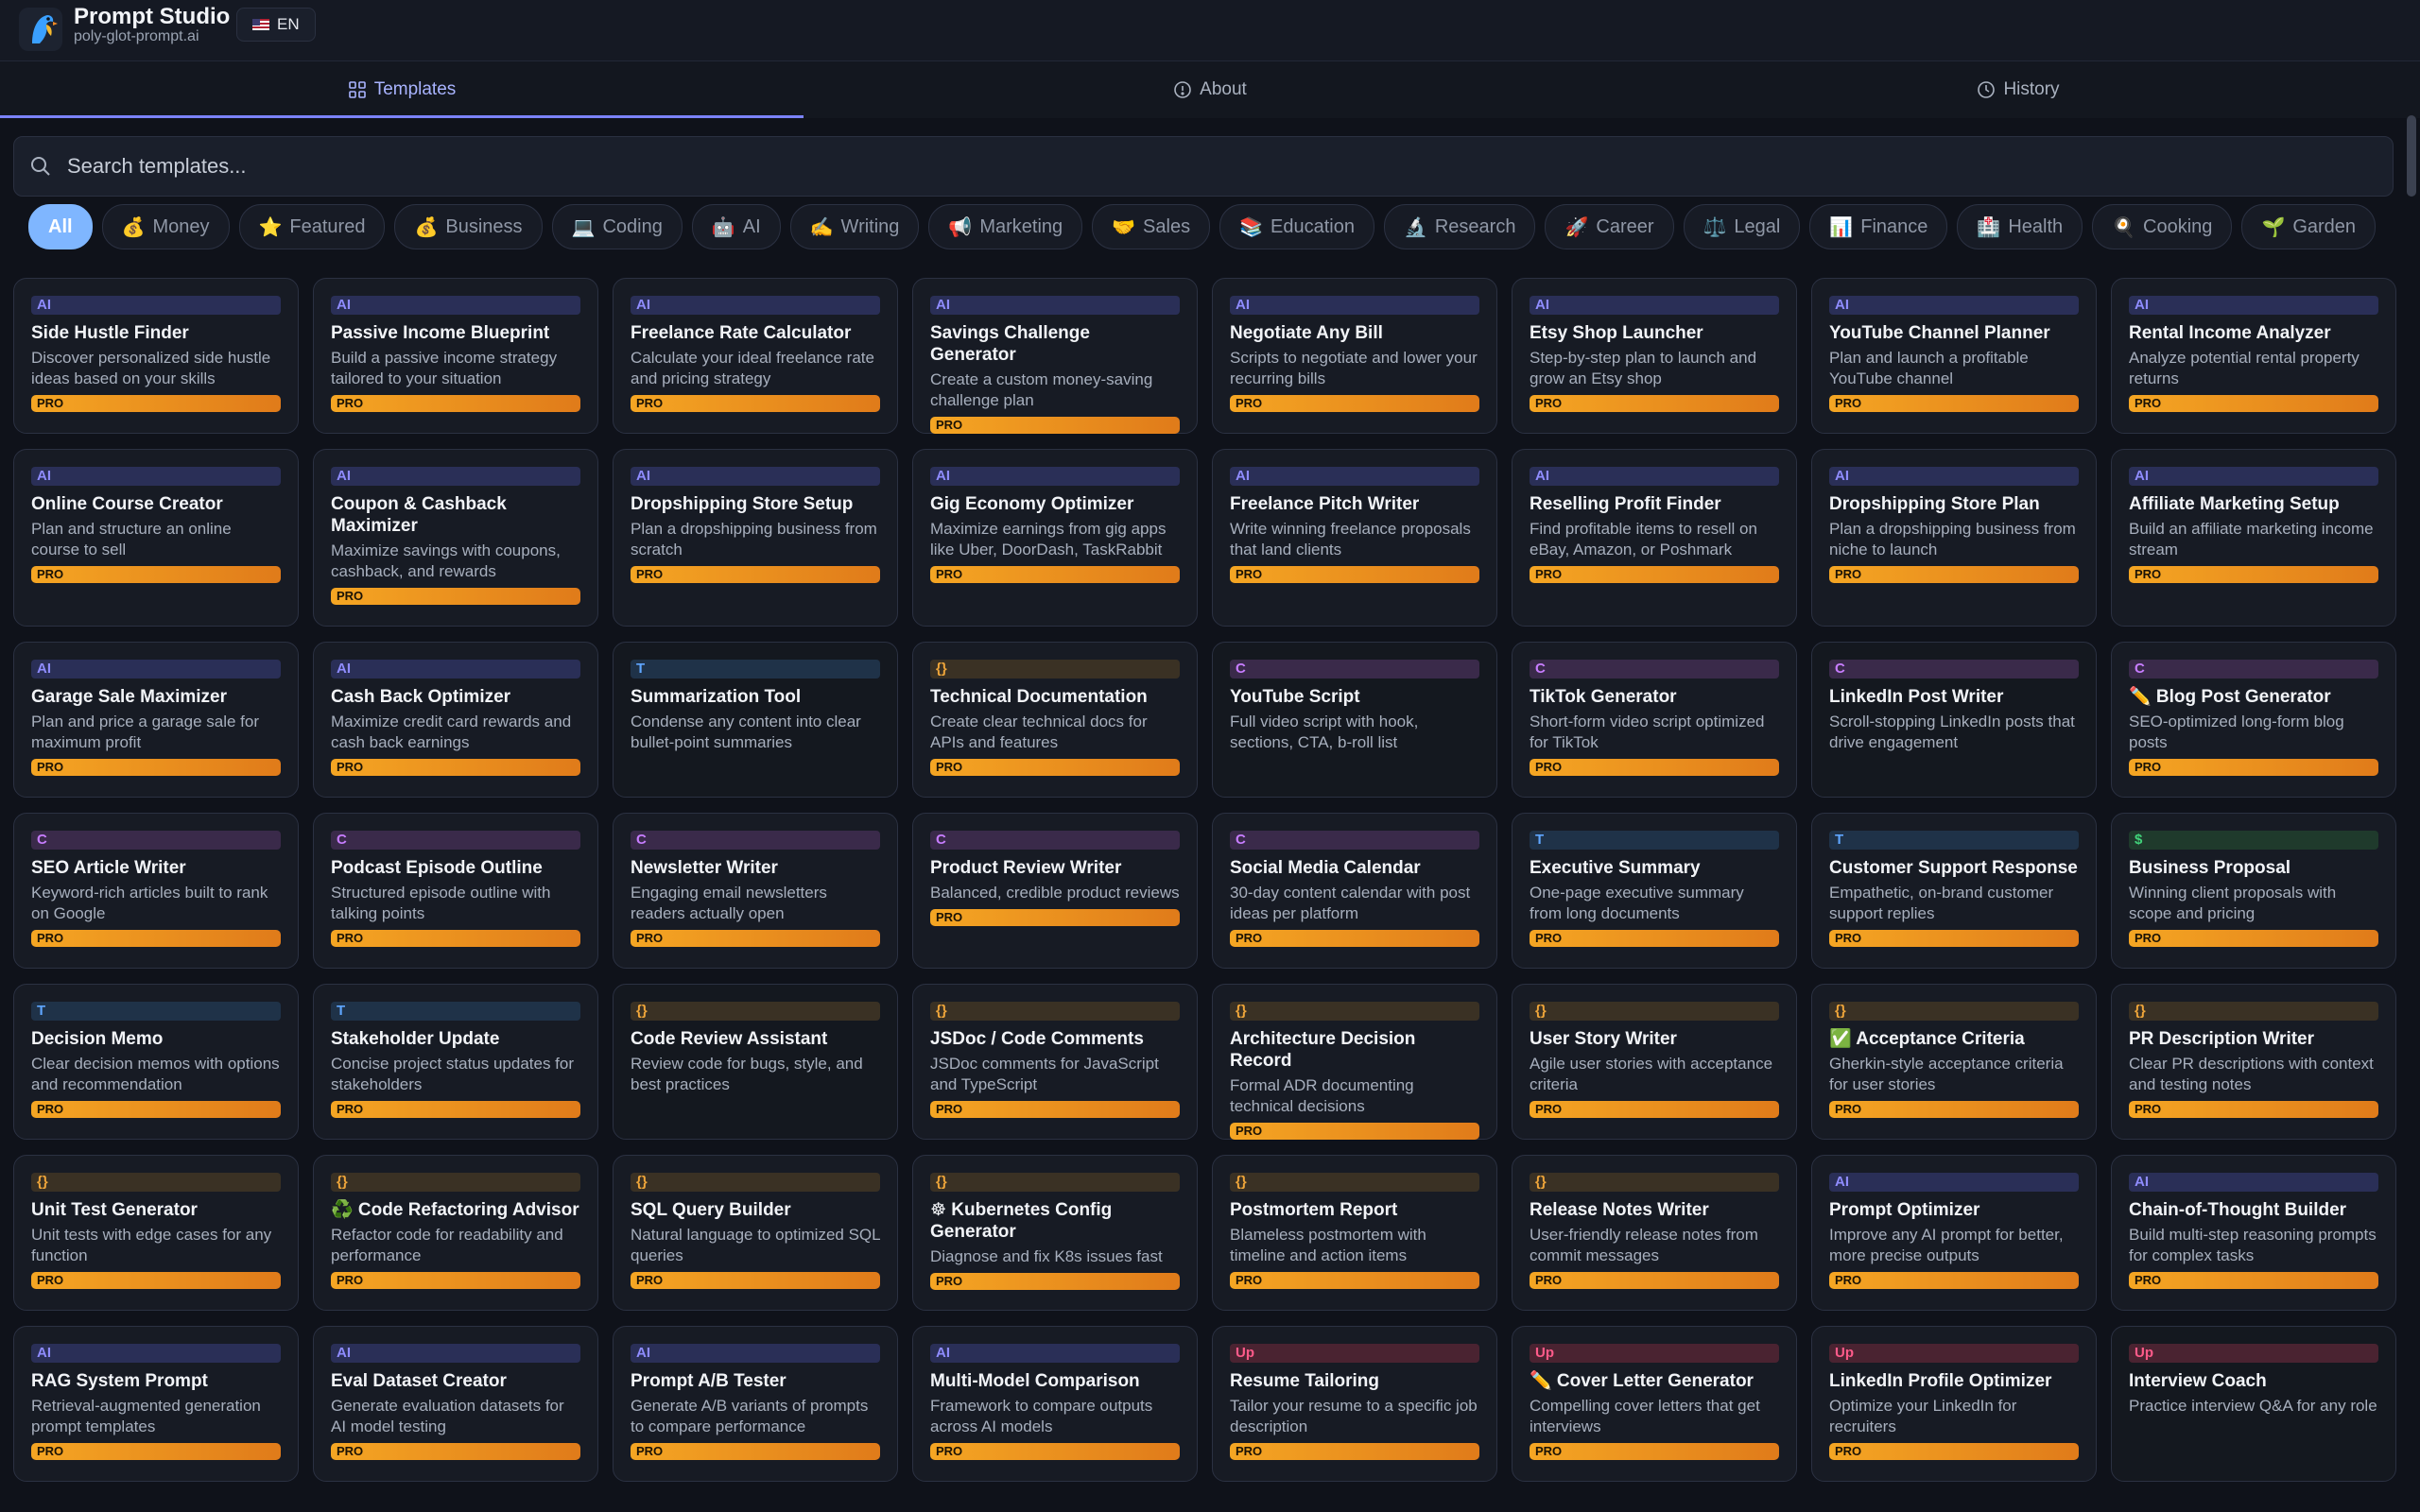 This screenshot has height=1512, width=2420. Describe the element at coordinates (1879, 226) in the screenshot. I see `category-chip-finance: 📊 Finance` at that location.